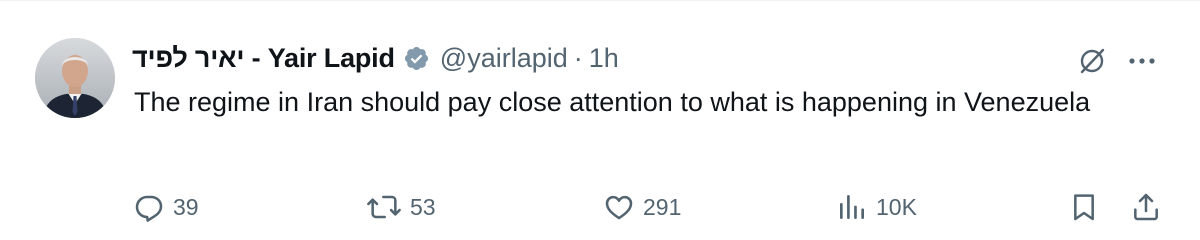 This screenshot has width=1200, height=240. What do you see at coordinates (852, 207) in the screenshot?
I see `views-icon` at bounding box center [852, 207].